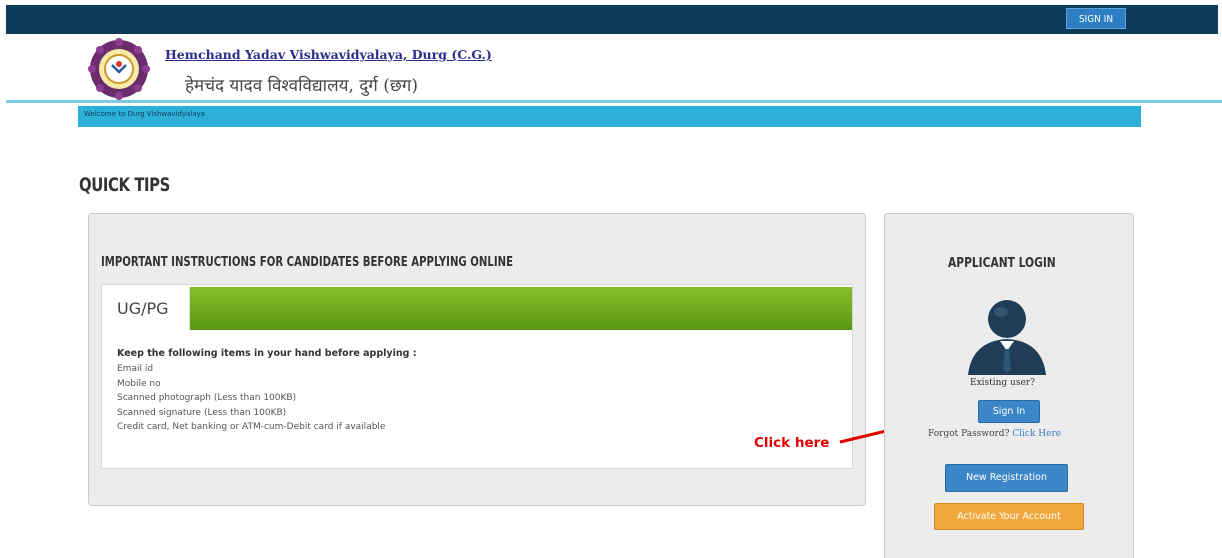 This screenshot has height=558, width=1222. Describe the element at coordinates (124, 185) in the screenshot. I see `page-title: QUICK TIPS` at that location.